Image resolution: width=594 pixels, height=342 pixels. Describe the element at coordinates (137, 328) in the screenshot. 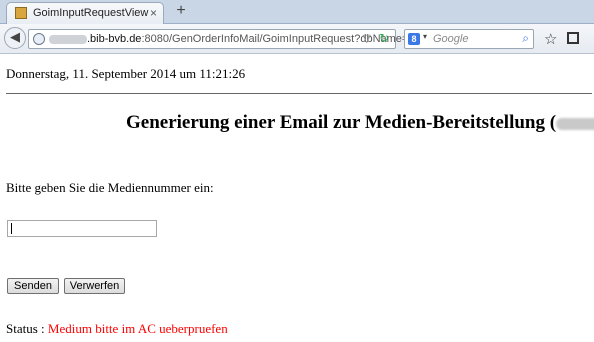

I see `status-value: Medium bitte im AC ueberpruefen` at that location.